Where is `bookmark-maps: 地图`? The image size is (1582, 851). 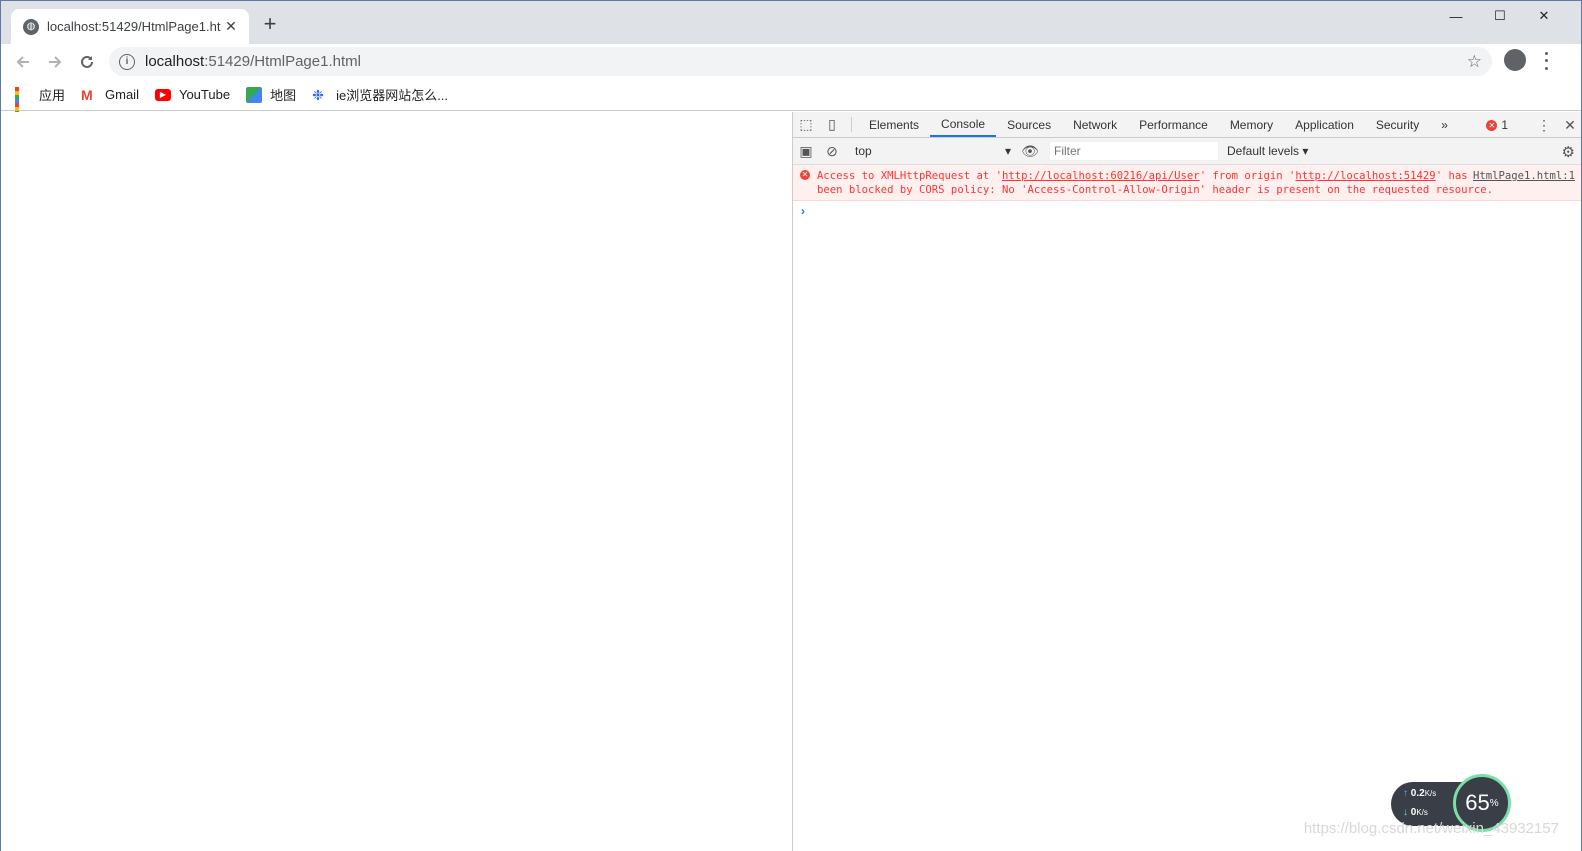
bookmark-maps: 地图 is located at coordinates (271, 94).